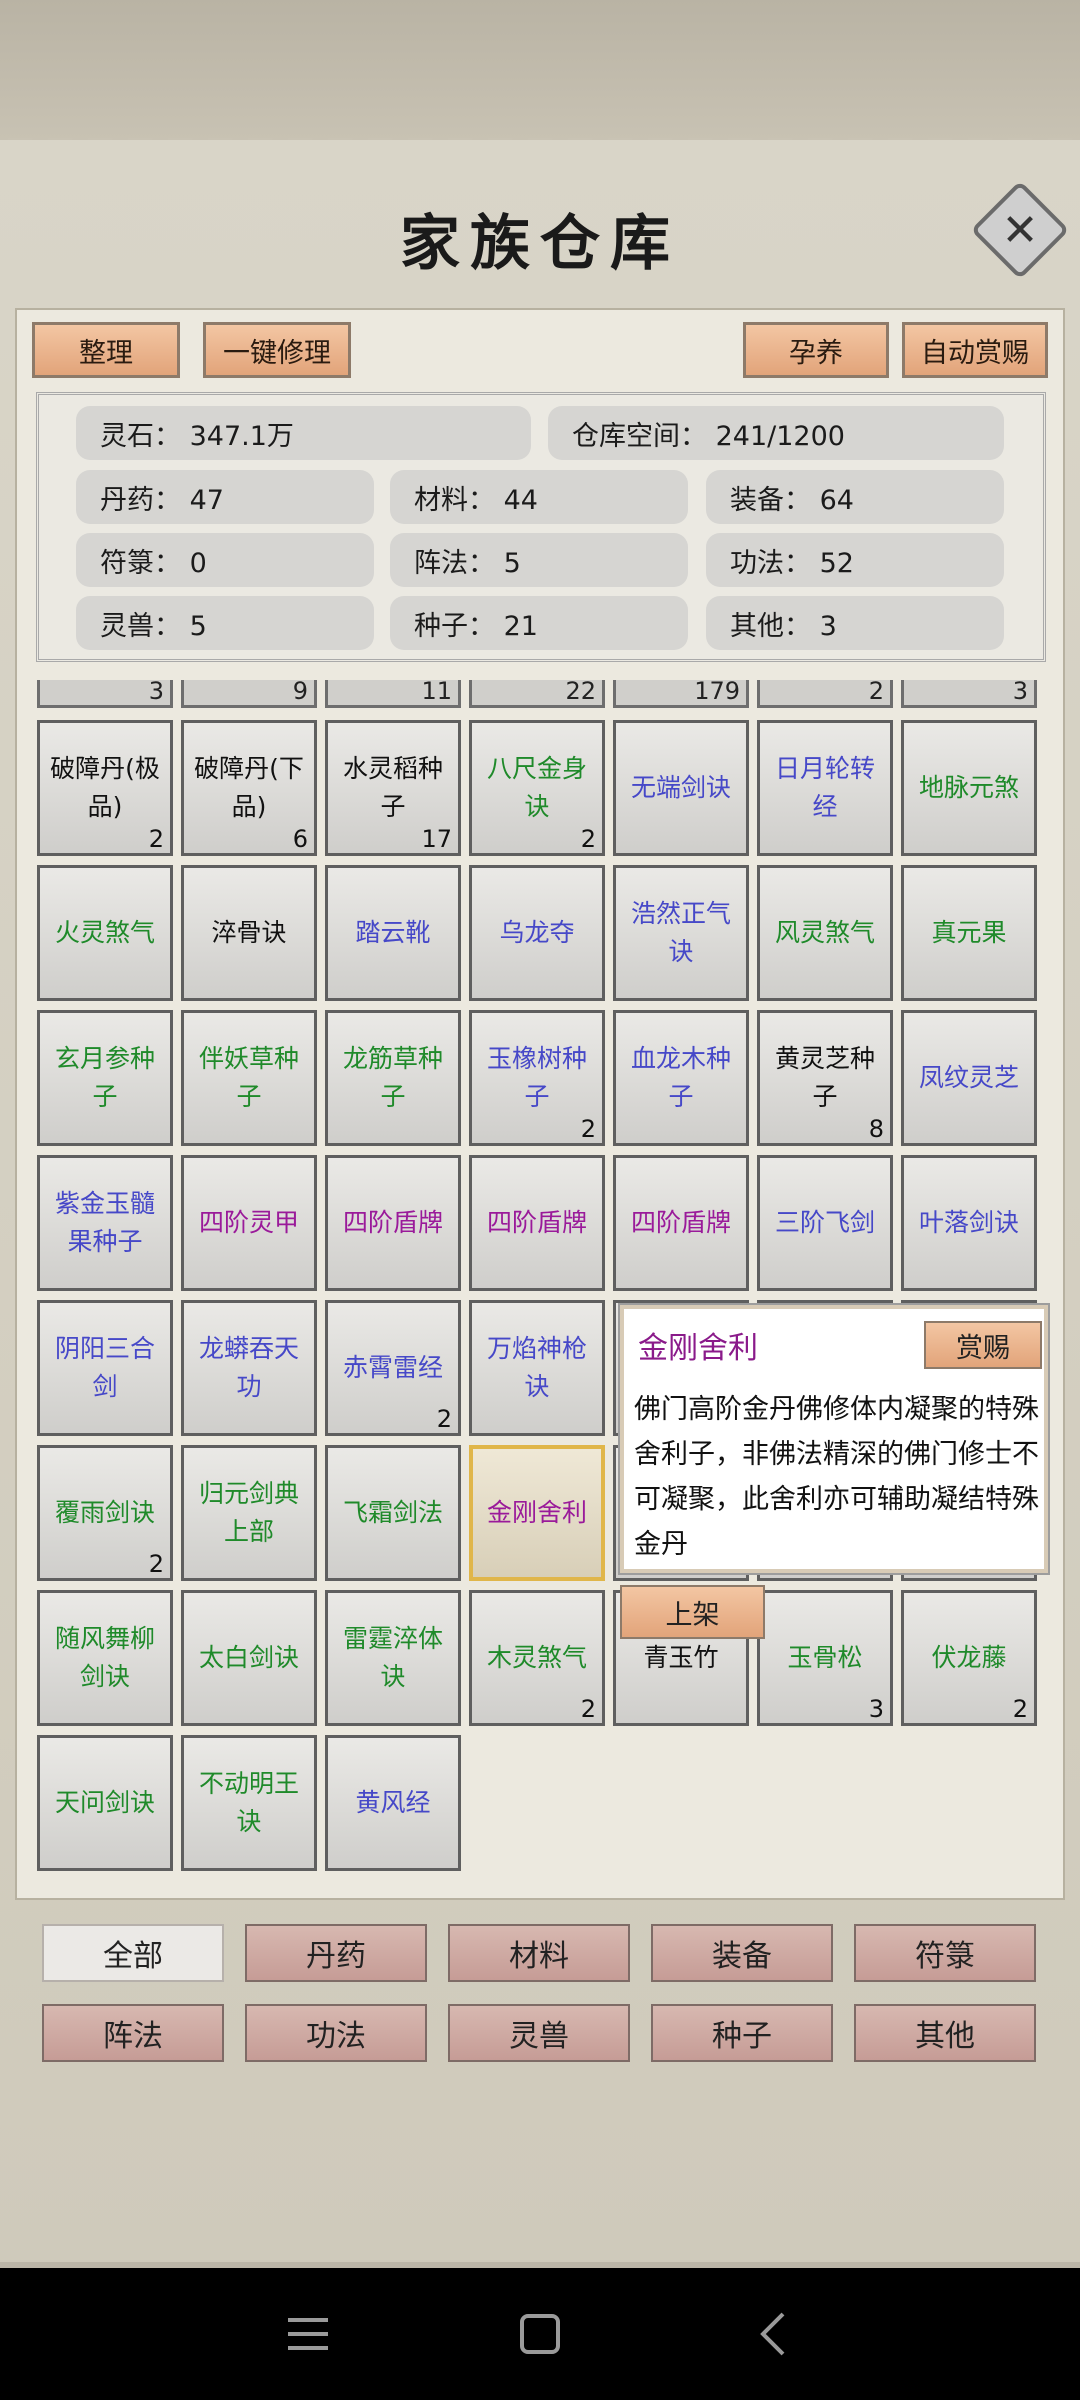 This screenshot has width=1080, height=2400. Describe the element at coordinates (681, 694) in the screenshot. I see `item-cell-partial: 179` at that location.